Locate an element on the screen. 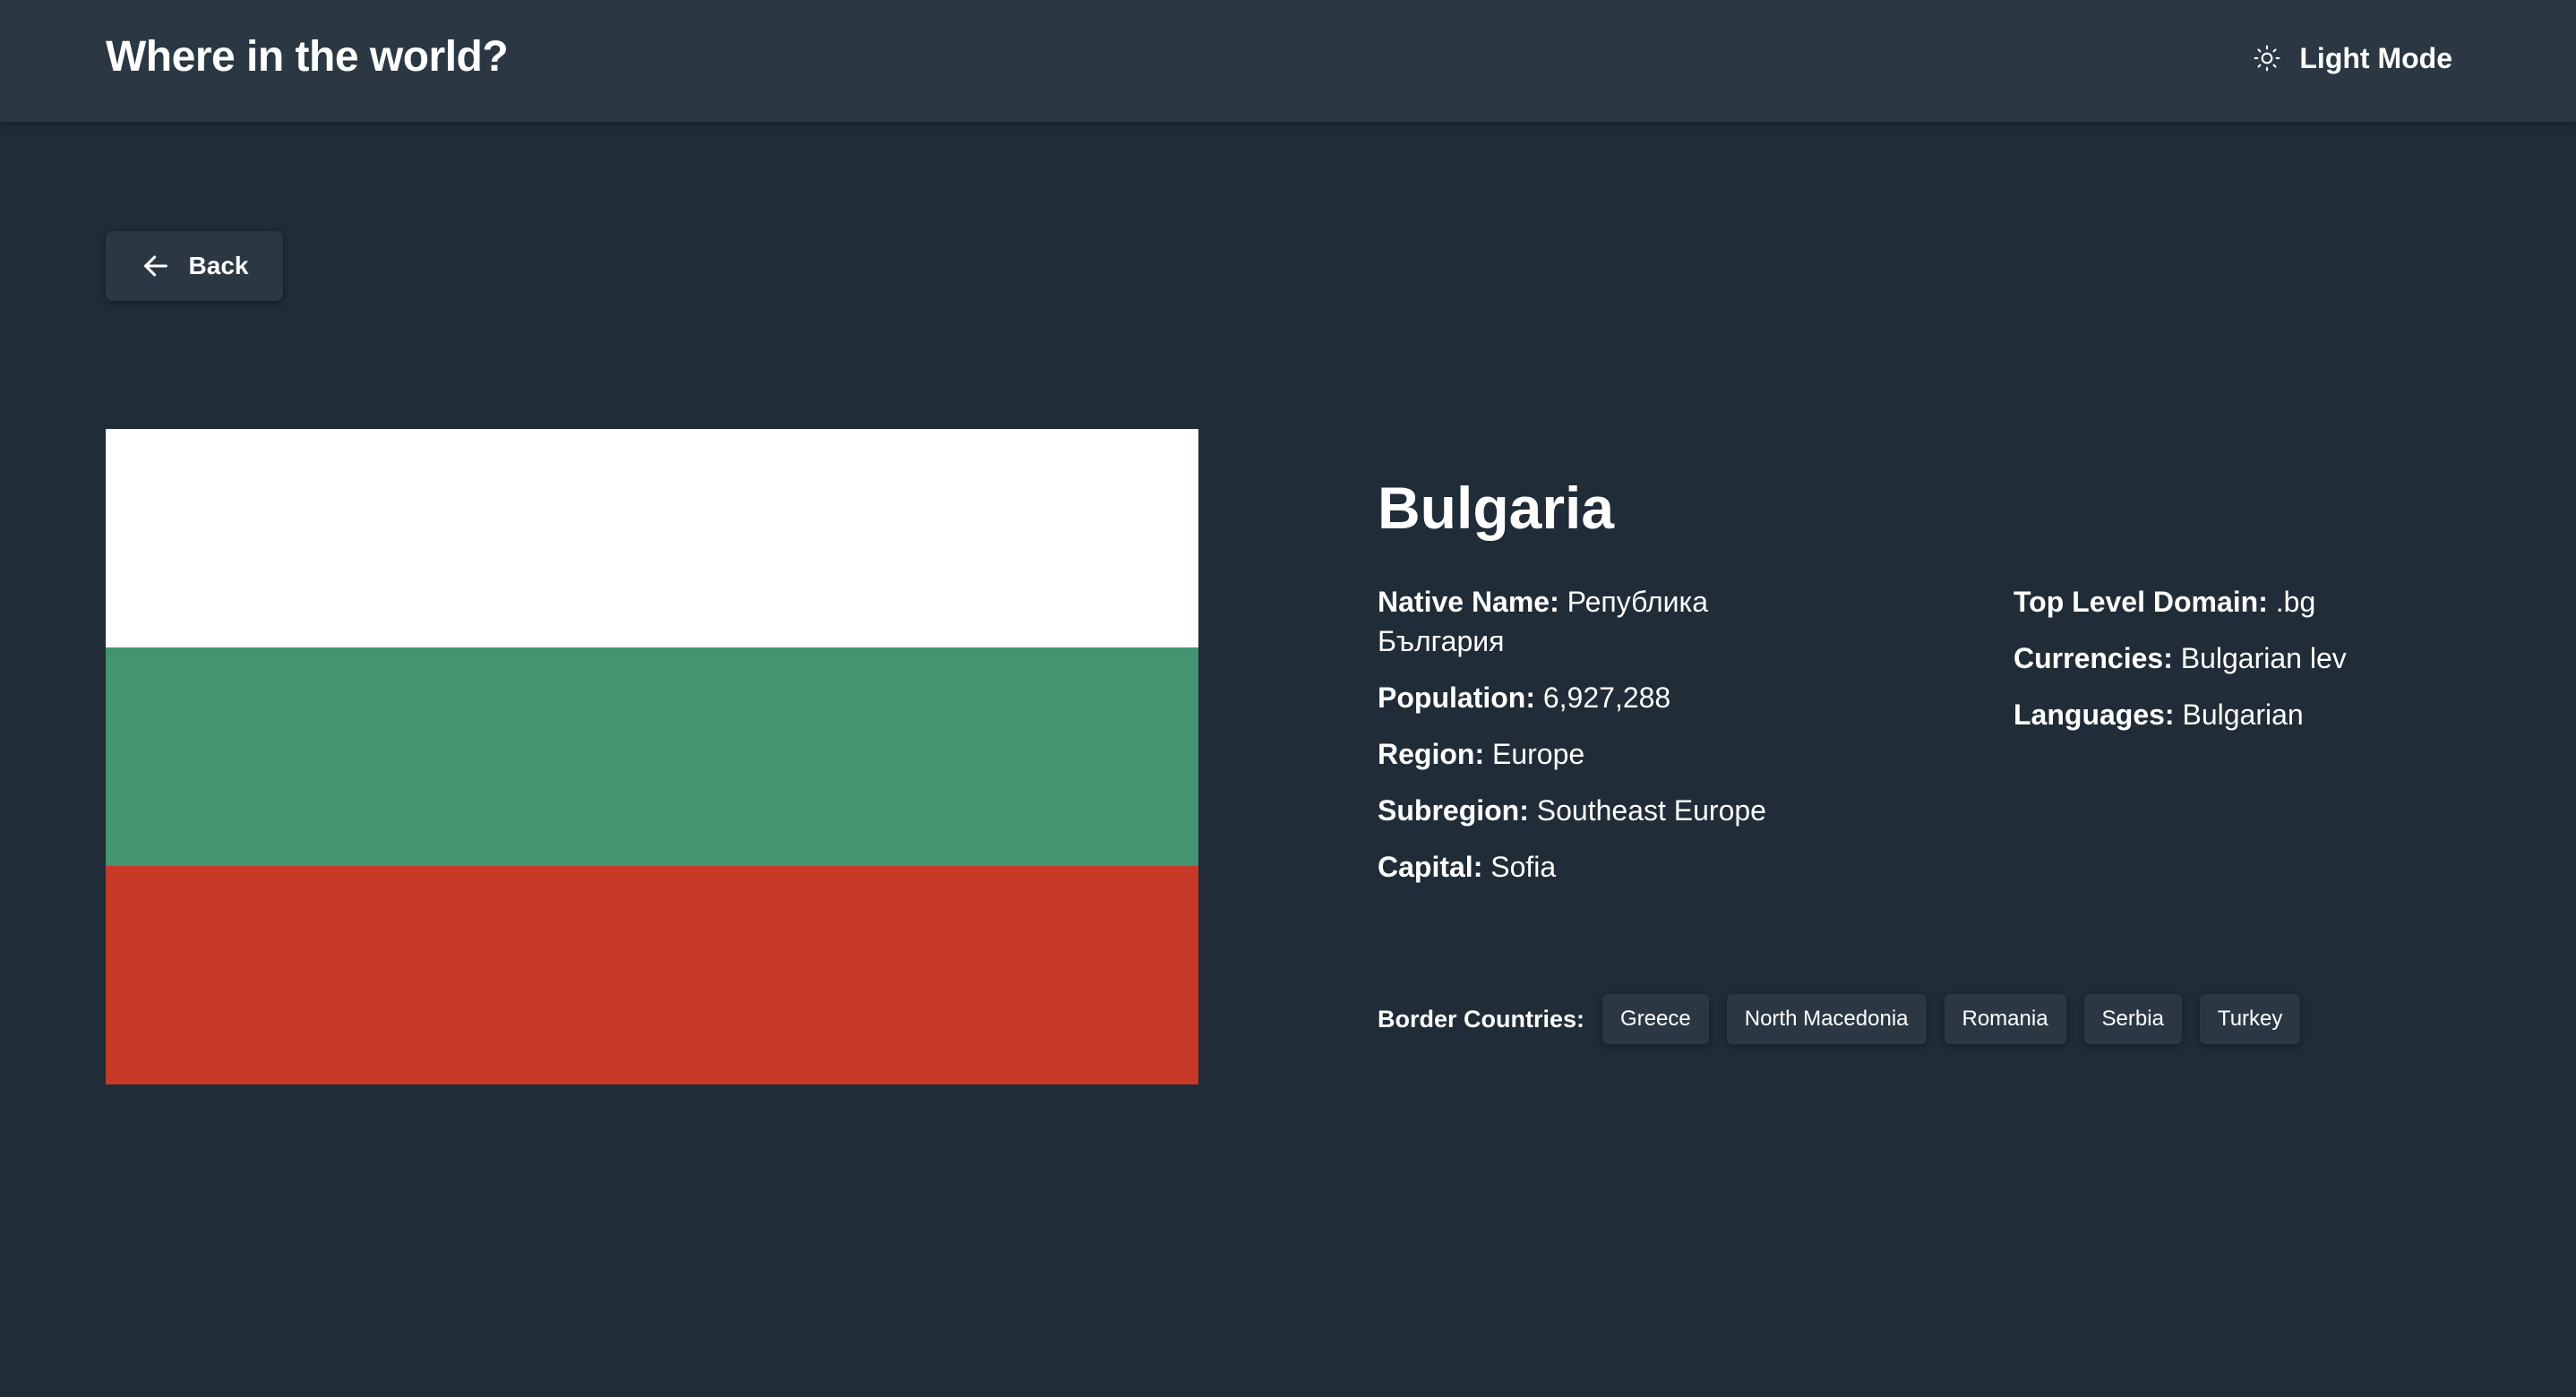 This screenshot has height=1397, width=2576. detail-row: Population: 6,927,288 is located at coordinates (1584, 697).